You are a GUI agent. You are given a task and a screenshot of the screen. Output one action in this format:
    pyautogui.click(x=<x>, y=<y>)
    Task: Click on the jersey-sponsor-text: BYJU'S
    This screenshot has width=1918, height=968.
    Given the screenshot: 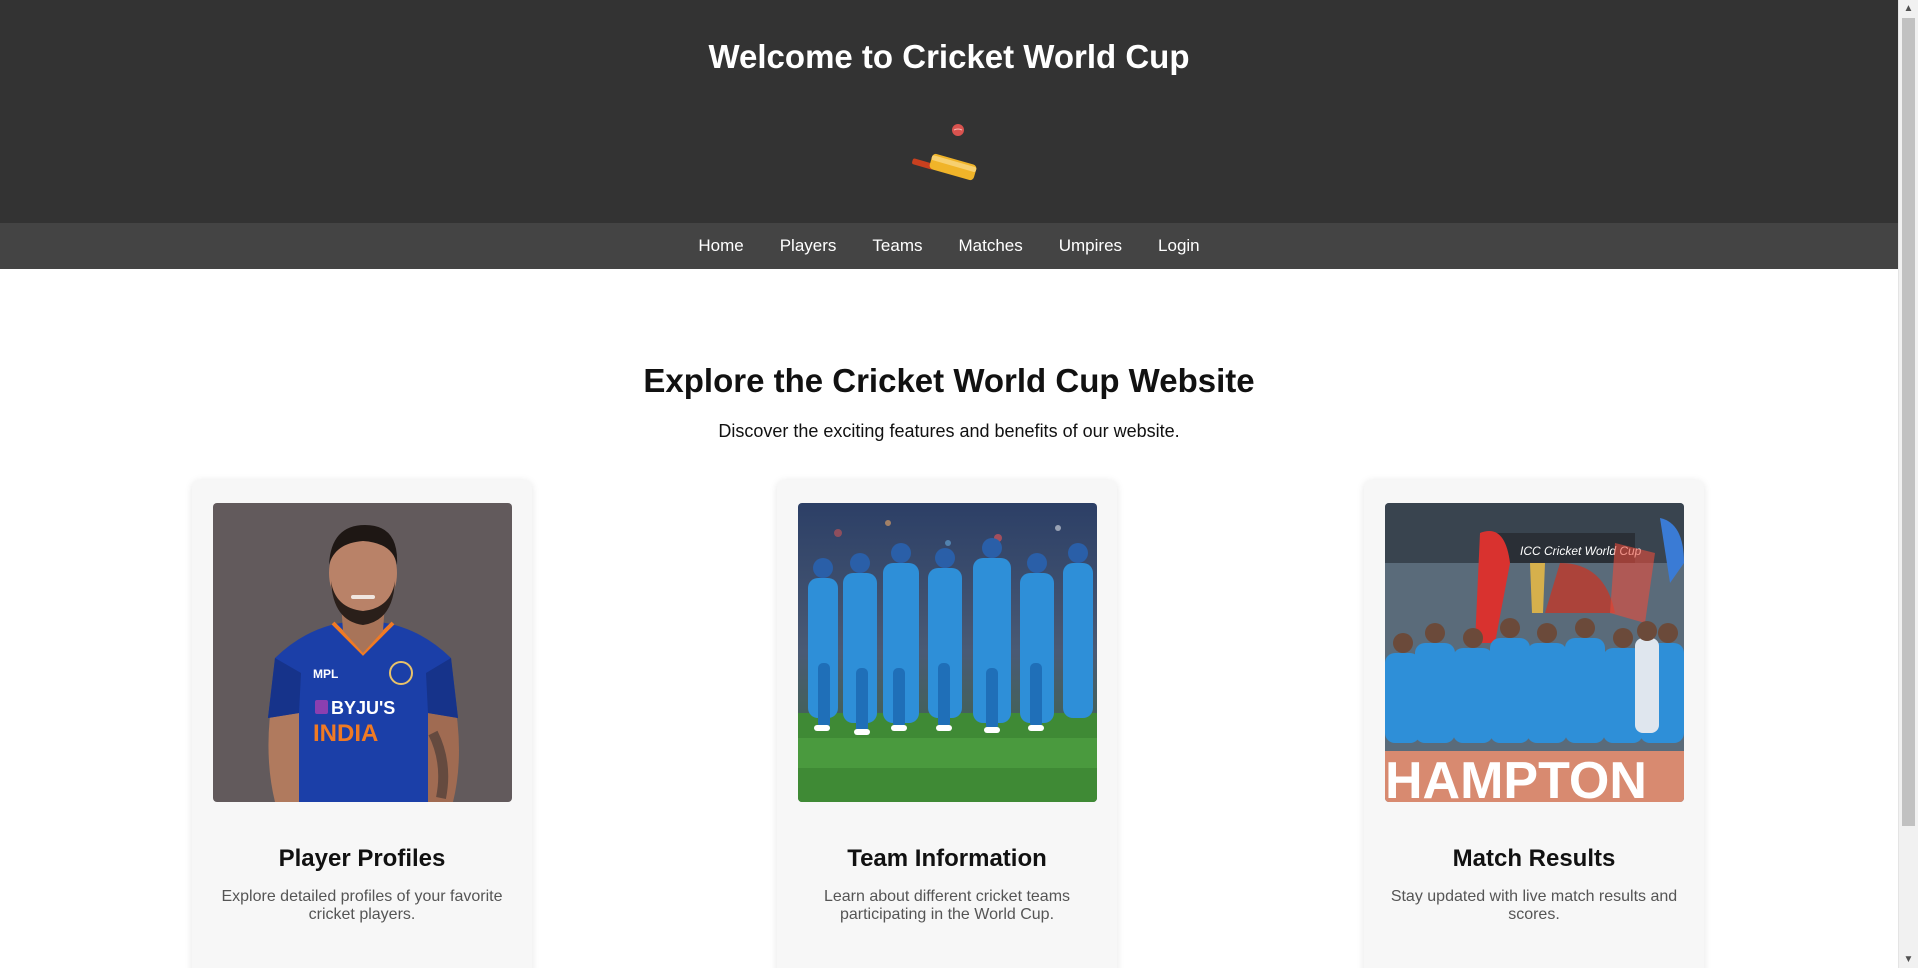 What is the action you would take?
    pyautogui.click(x=363, y=708)
    